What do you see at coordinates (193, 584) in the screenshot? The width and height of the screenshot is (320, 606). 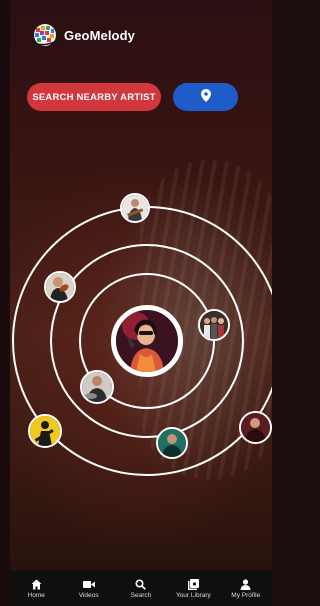 I see `library-icon` at bounding box center [193, 584].